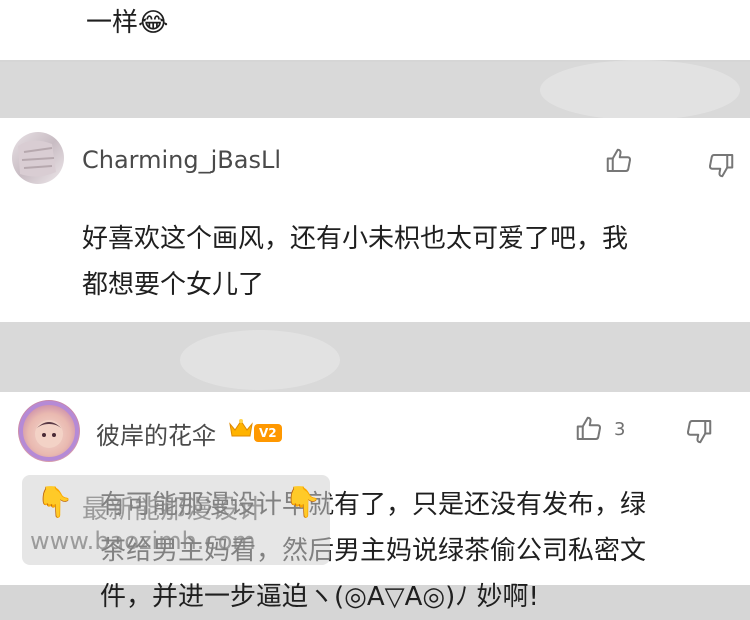  What do you see at coordinates (355, 239) in the screenshot?
I see `comment-text-line-1: 好喜欢这个画风，还有小未枳也太可爱了吧，我` at bounding box center [355, 239].